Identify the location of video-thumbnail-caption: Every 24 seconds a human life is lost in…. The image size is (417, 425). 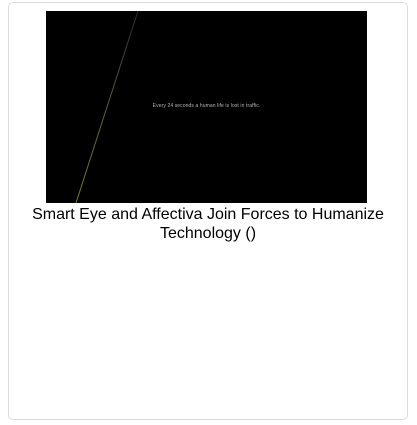
(206, 106).